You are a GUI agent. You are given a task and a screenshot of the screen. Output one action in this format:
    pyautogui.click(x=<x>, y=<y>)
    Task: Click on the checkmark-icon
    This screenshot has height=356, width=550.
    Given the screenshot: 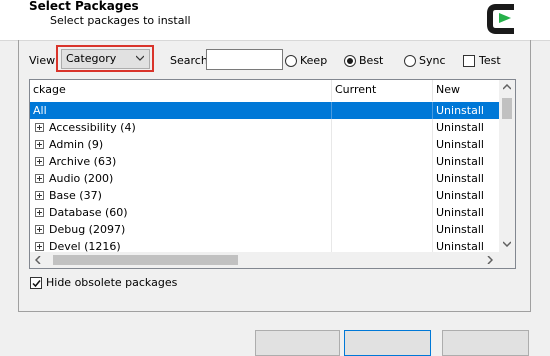 What is the action you would take?
    pyautogui.click(x=36, y=284)
    